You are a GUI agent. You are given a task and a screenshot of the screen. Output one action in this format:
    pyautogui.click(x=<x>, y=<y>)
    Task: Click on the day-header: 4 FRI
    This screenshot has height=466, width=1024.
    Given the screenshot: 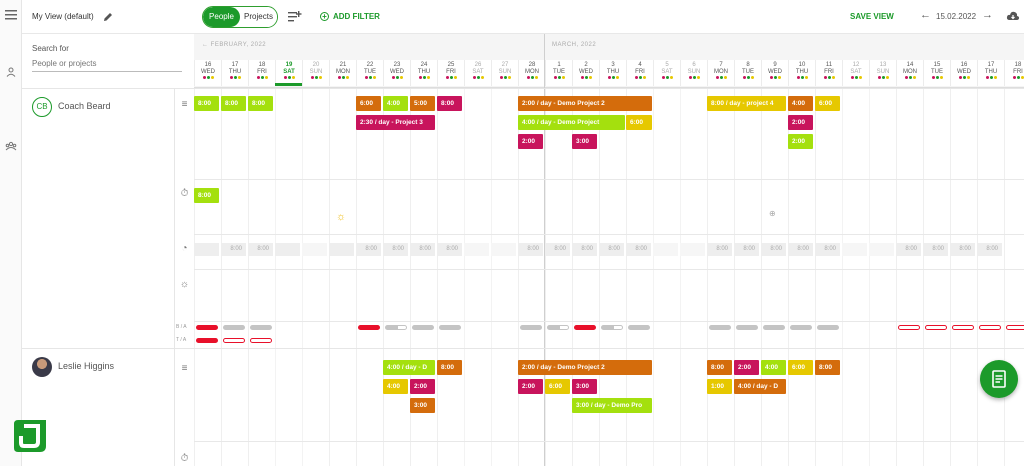 What is the action you would take?
    pyautogui.click(x=639, y=73)
    